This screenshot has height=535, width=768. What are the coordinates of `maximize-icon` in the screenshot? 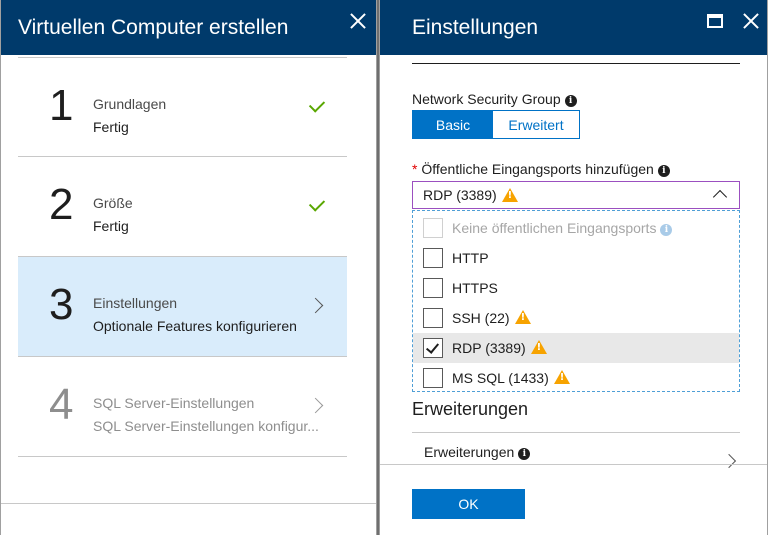 It's located at (715, 21).